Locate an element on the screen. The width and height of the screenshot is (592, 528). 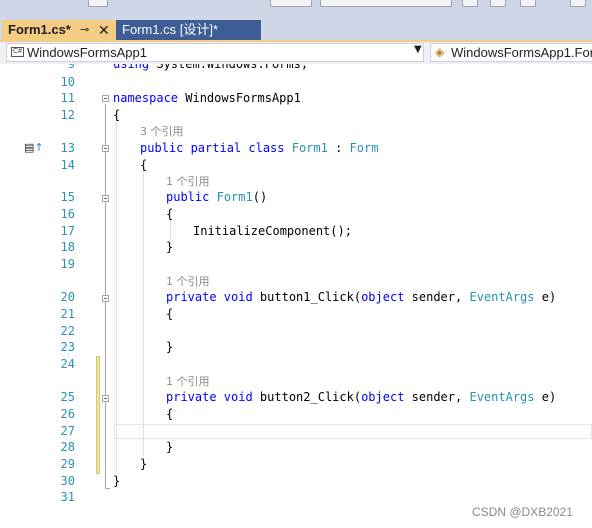
tab-label: Form1.cs* is located at coordinates (39, 29).